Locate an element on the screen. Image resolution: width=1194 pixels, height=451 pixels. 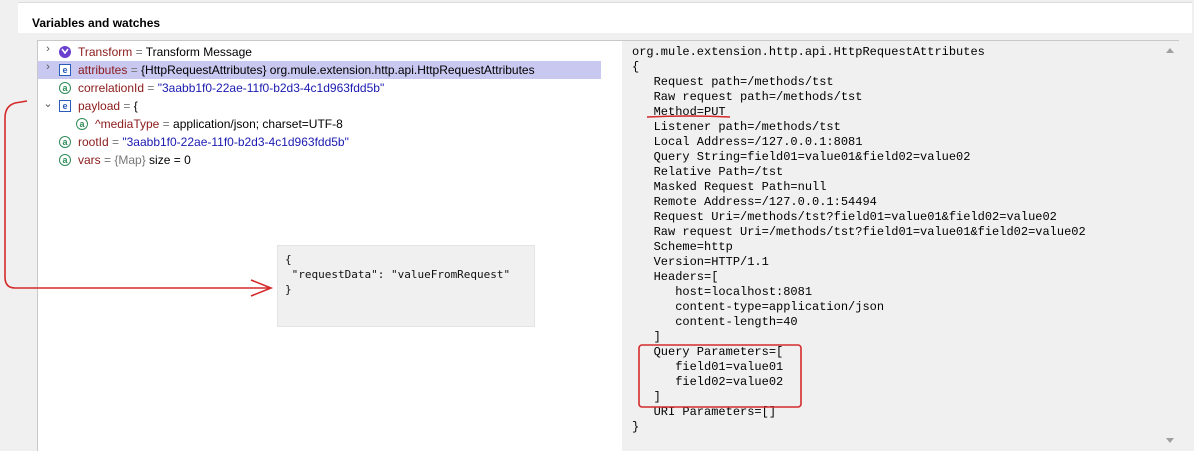
detail-line: Request path=/methods/tst is located at coordinates (733, 82).